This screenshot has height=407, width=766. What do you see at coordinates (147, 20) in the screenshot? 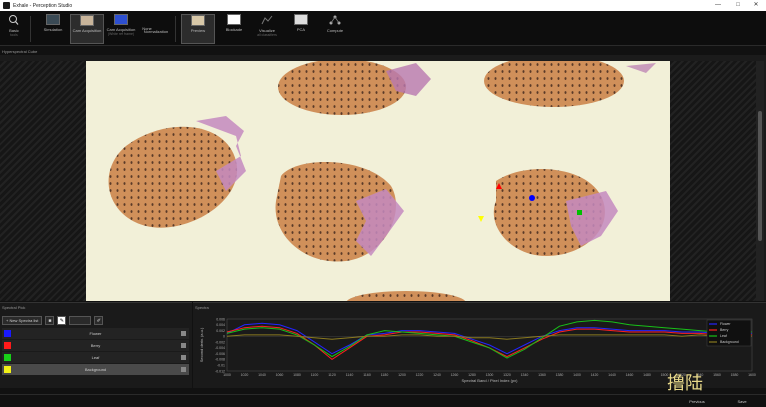
I see `none-icon` at bounding box center [147, 20].